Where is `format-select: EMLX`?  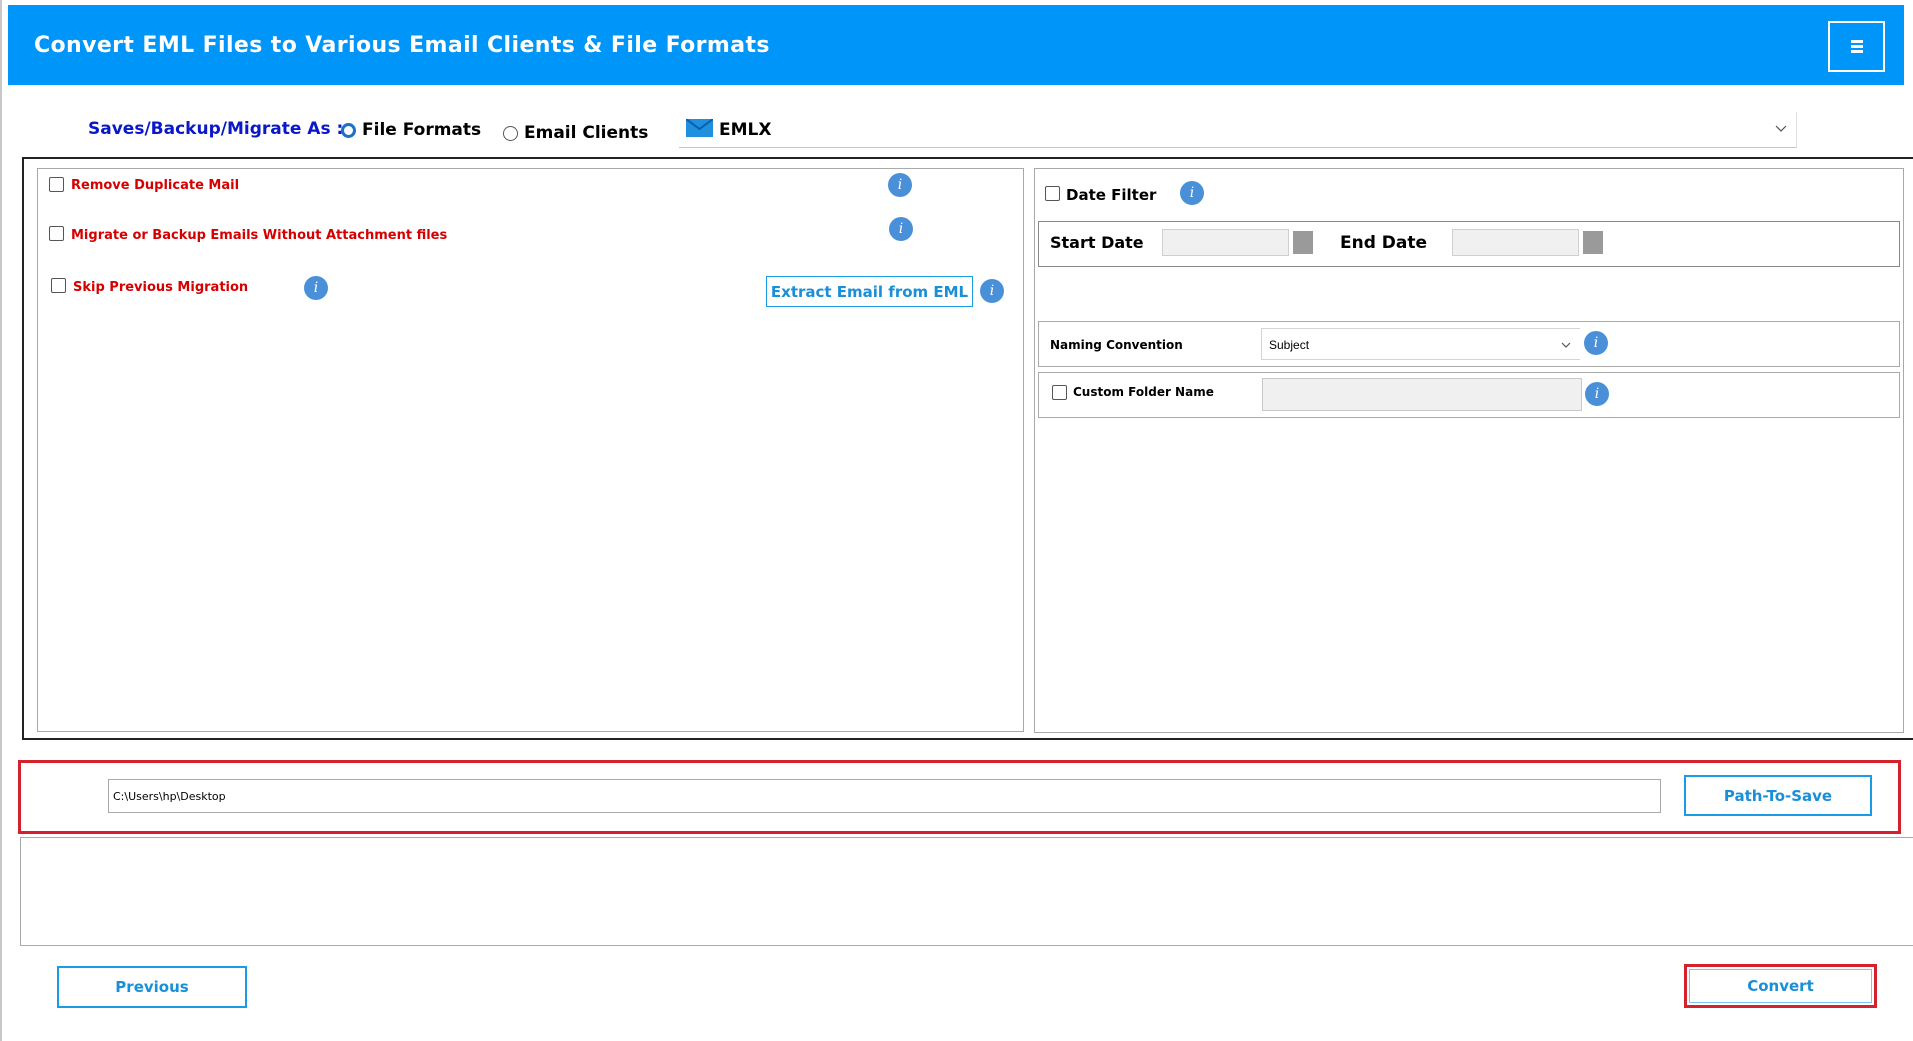 format-select: EMLX is located at coordinates (1238, 130).